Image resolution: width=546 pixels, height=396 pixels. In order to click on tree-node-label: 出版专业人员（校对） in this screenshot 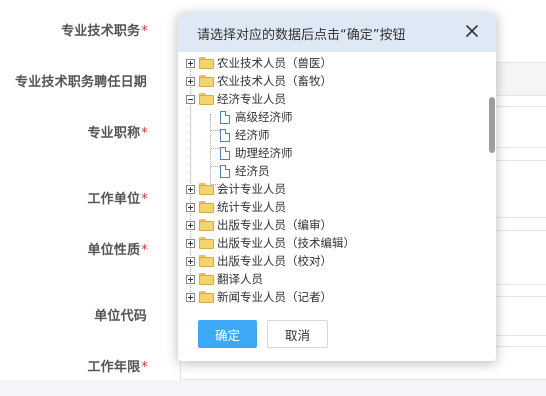, I will do `click(274, 261)`.